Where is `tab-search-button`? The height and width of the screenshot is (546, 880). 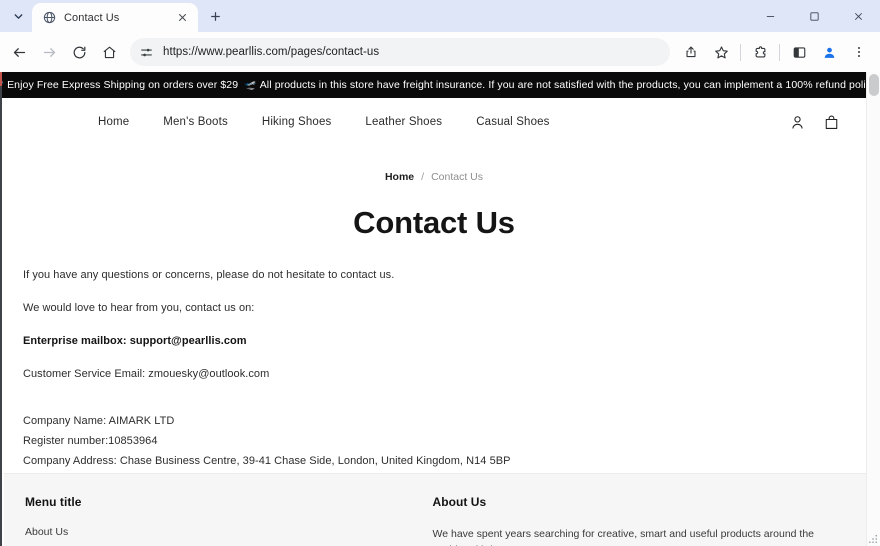
tab-search-button is located at coordinates (18, 16).